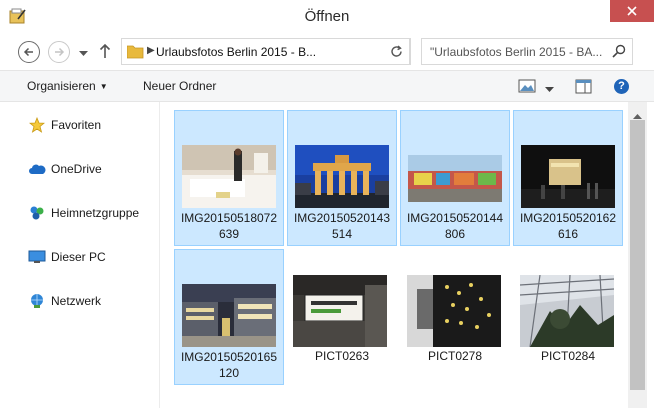 This screenshot has width=654, height=408. I want to click on help-icon: ?, so click(621, 86).